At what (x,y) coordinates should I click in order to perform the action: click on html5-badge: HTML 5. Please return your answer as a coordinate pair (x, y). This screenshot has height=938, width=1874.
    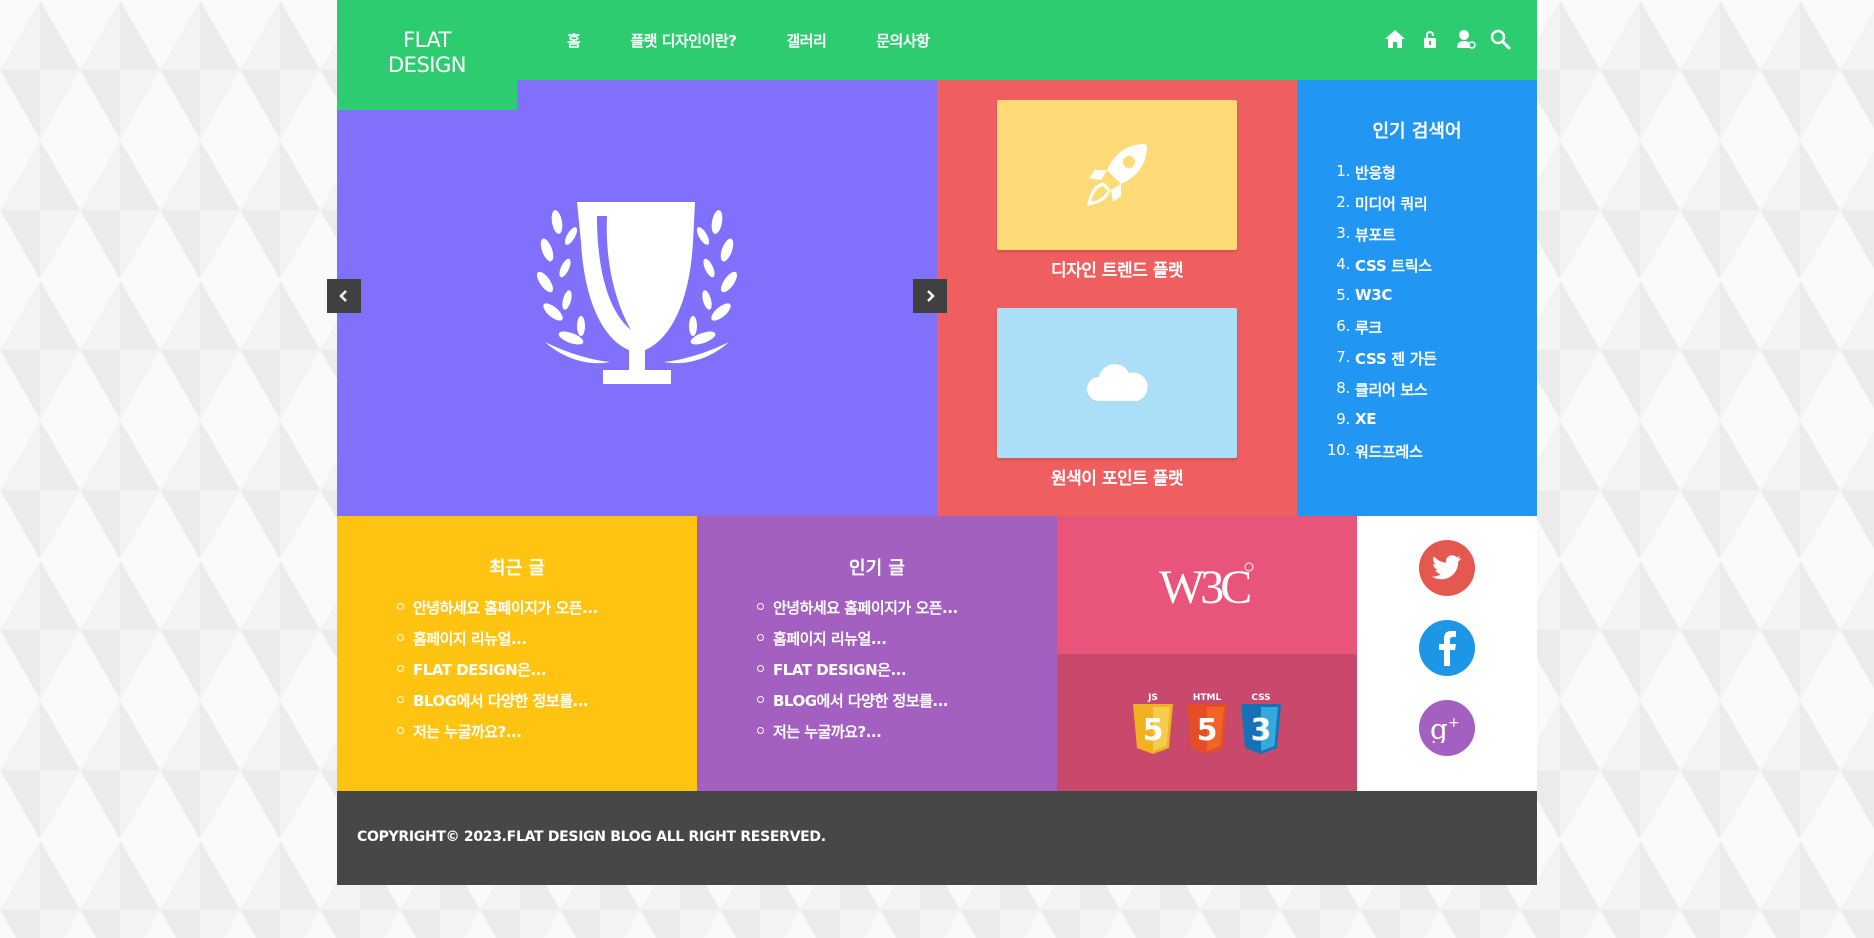
    Looking at the image, I should click on (1207, 723).